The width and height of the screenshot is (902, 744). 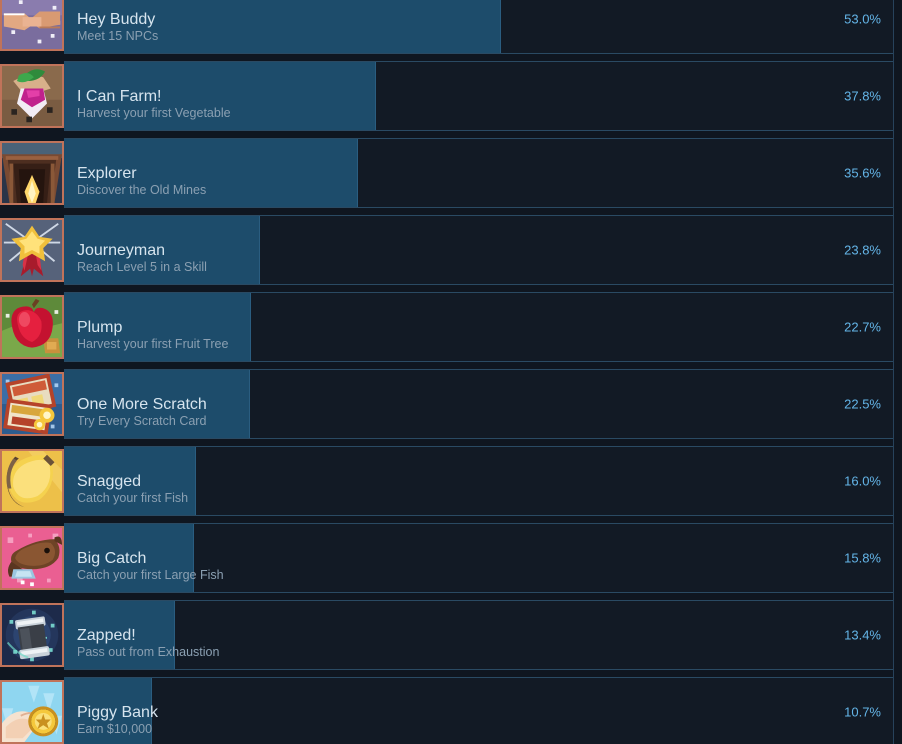 I want to click on red-apple-icon, so click(x=32, y=327).